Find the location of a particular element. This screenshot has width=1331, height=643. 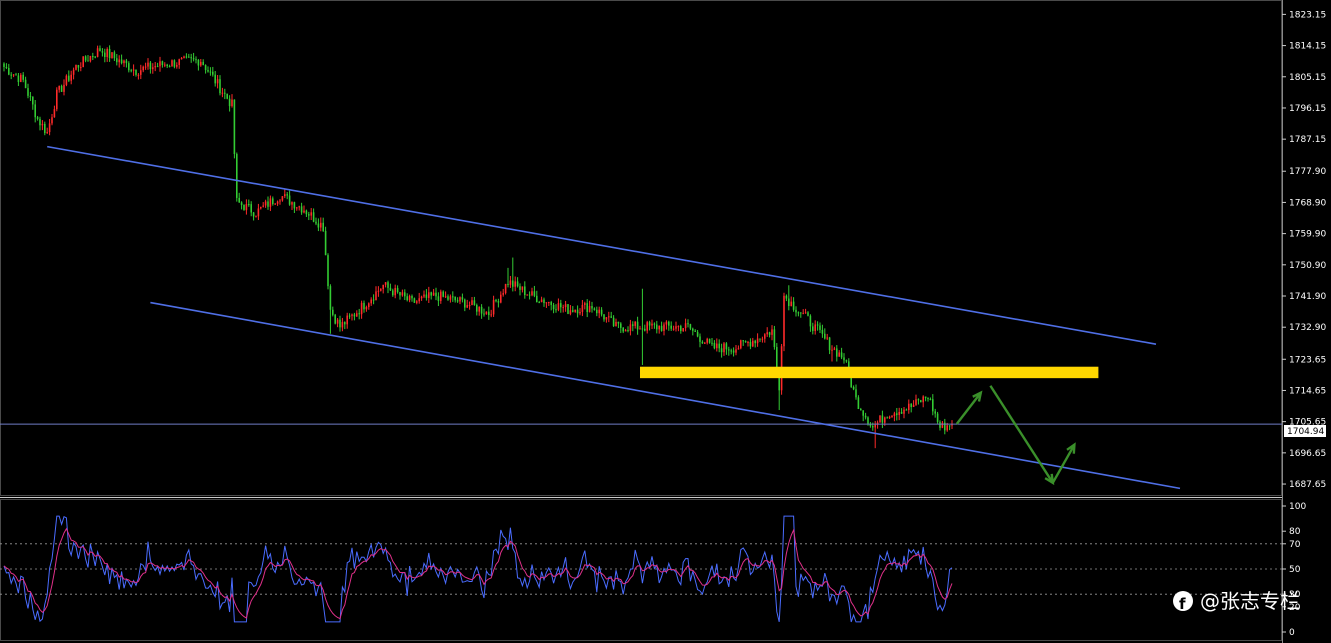

price-tick-label: 1732.90 is located at coordinates (1307, 328).